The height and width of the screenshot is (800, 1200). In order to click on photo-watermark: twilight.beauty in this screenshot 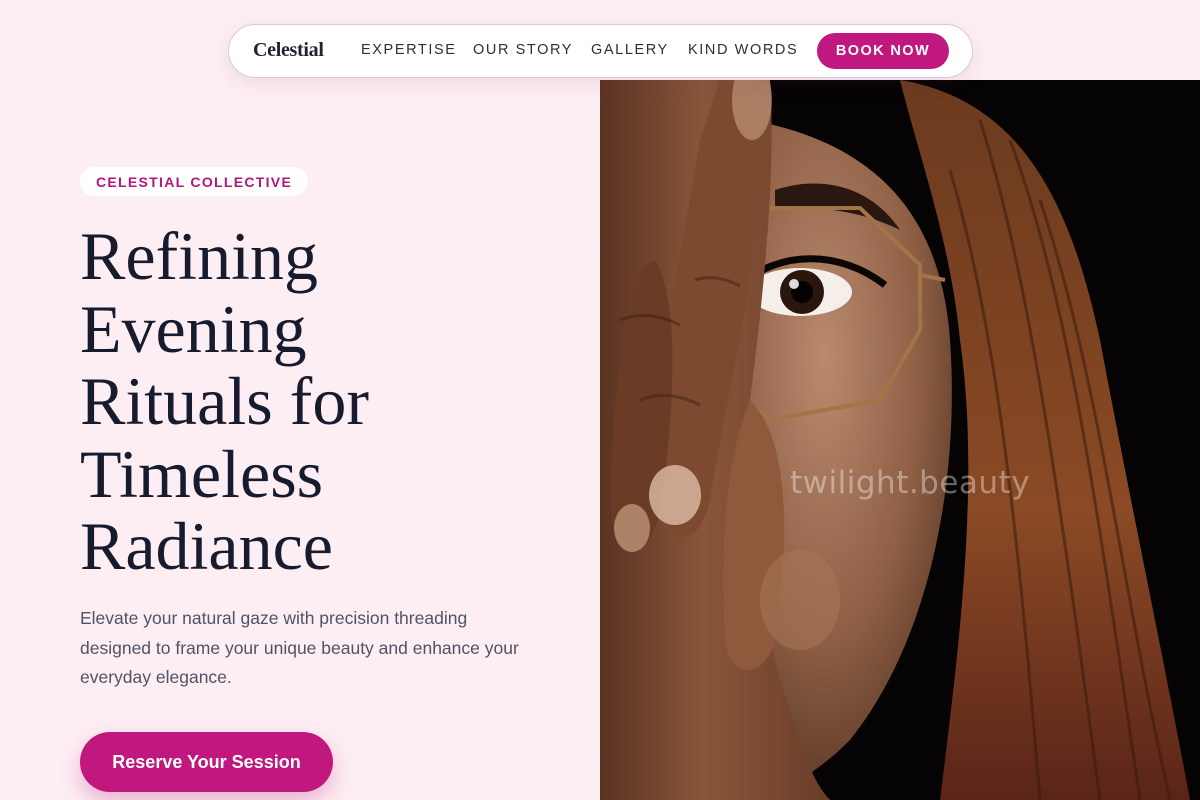, I will do `click(910, 483)`.